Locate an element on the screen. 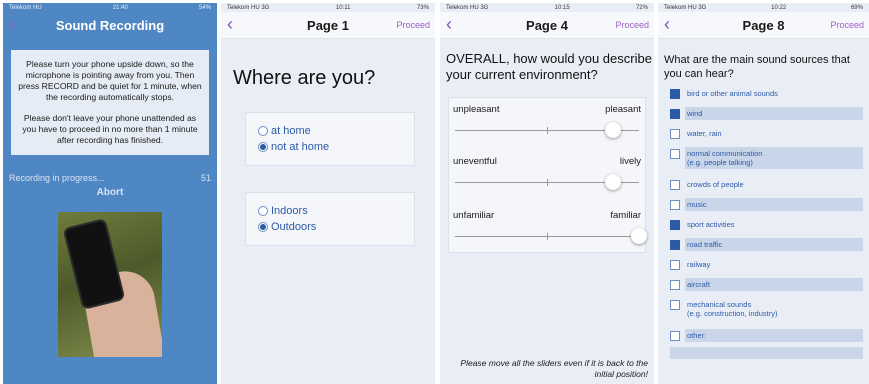 The width and height of the screenshot is (869, 384). other-text-input is located at coordinates (766, 353).